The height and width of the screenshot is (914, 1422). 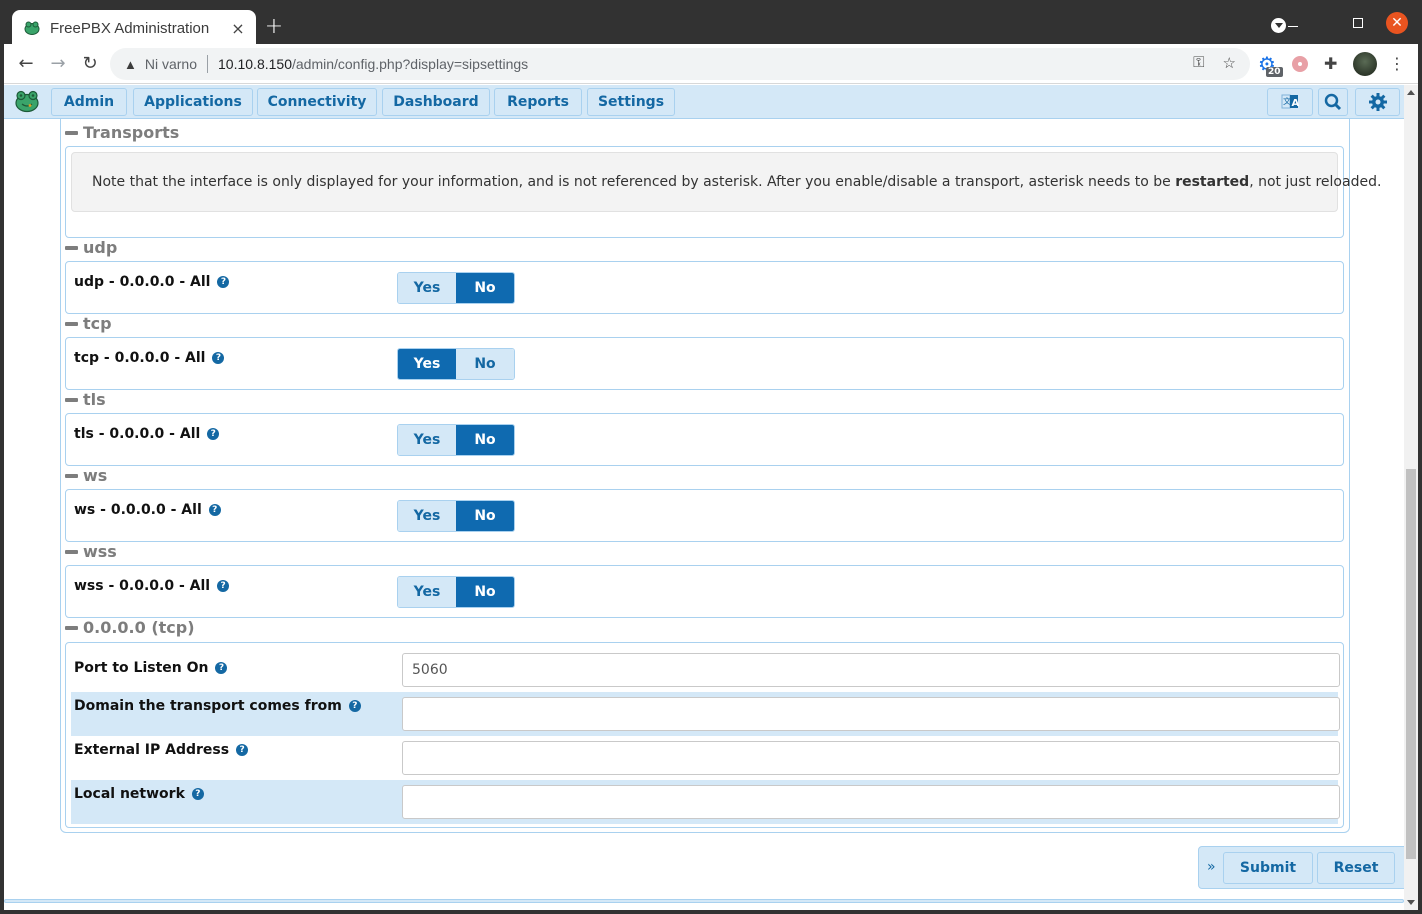 I want to click on url-path: /admin/config.php?display=sipsettings, so click(x=410, y=64).